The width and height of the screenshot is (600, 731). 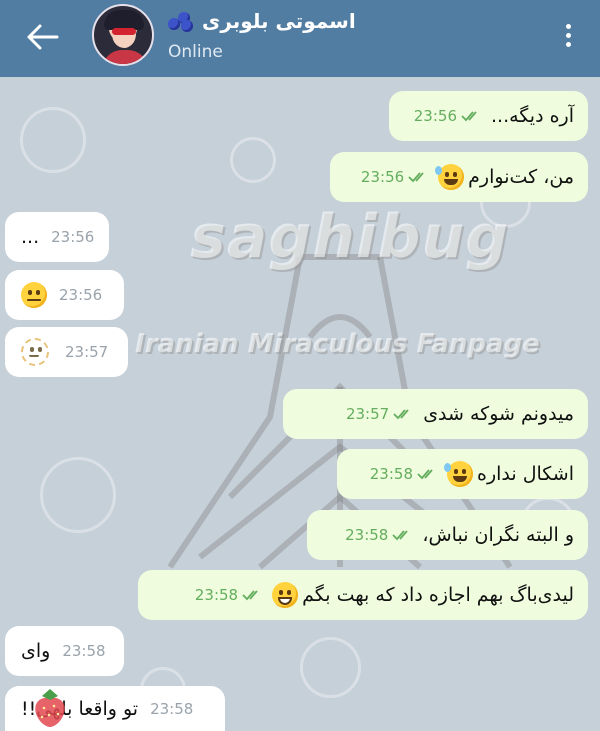 I want to click on arrow-left-icon, so click(x=42, y=37).